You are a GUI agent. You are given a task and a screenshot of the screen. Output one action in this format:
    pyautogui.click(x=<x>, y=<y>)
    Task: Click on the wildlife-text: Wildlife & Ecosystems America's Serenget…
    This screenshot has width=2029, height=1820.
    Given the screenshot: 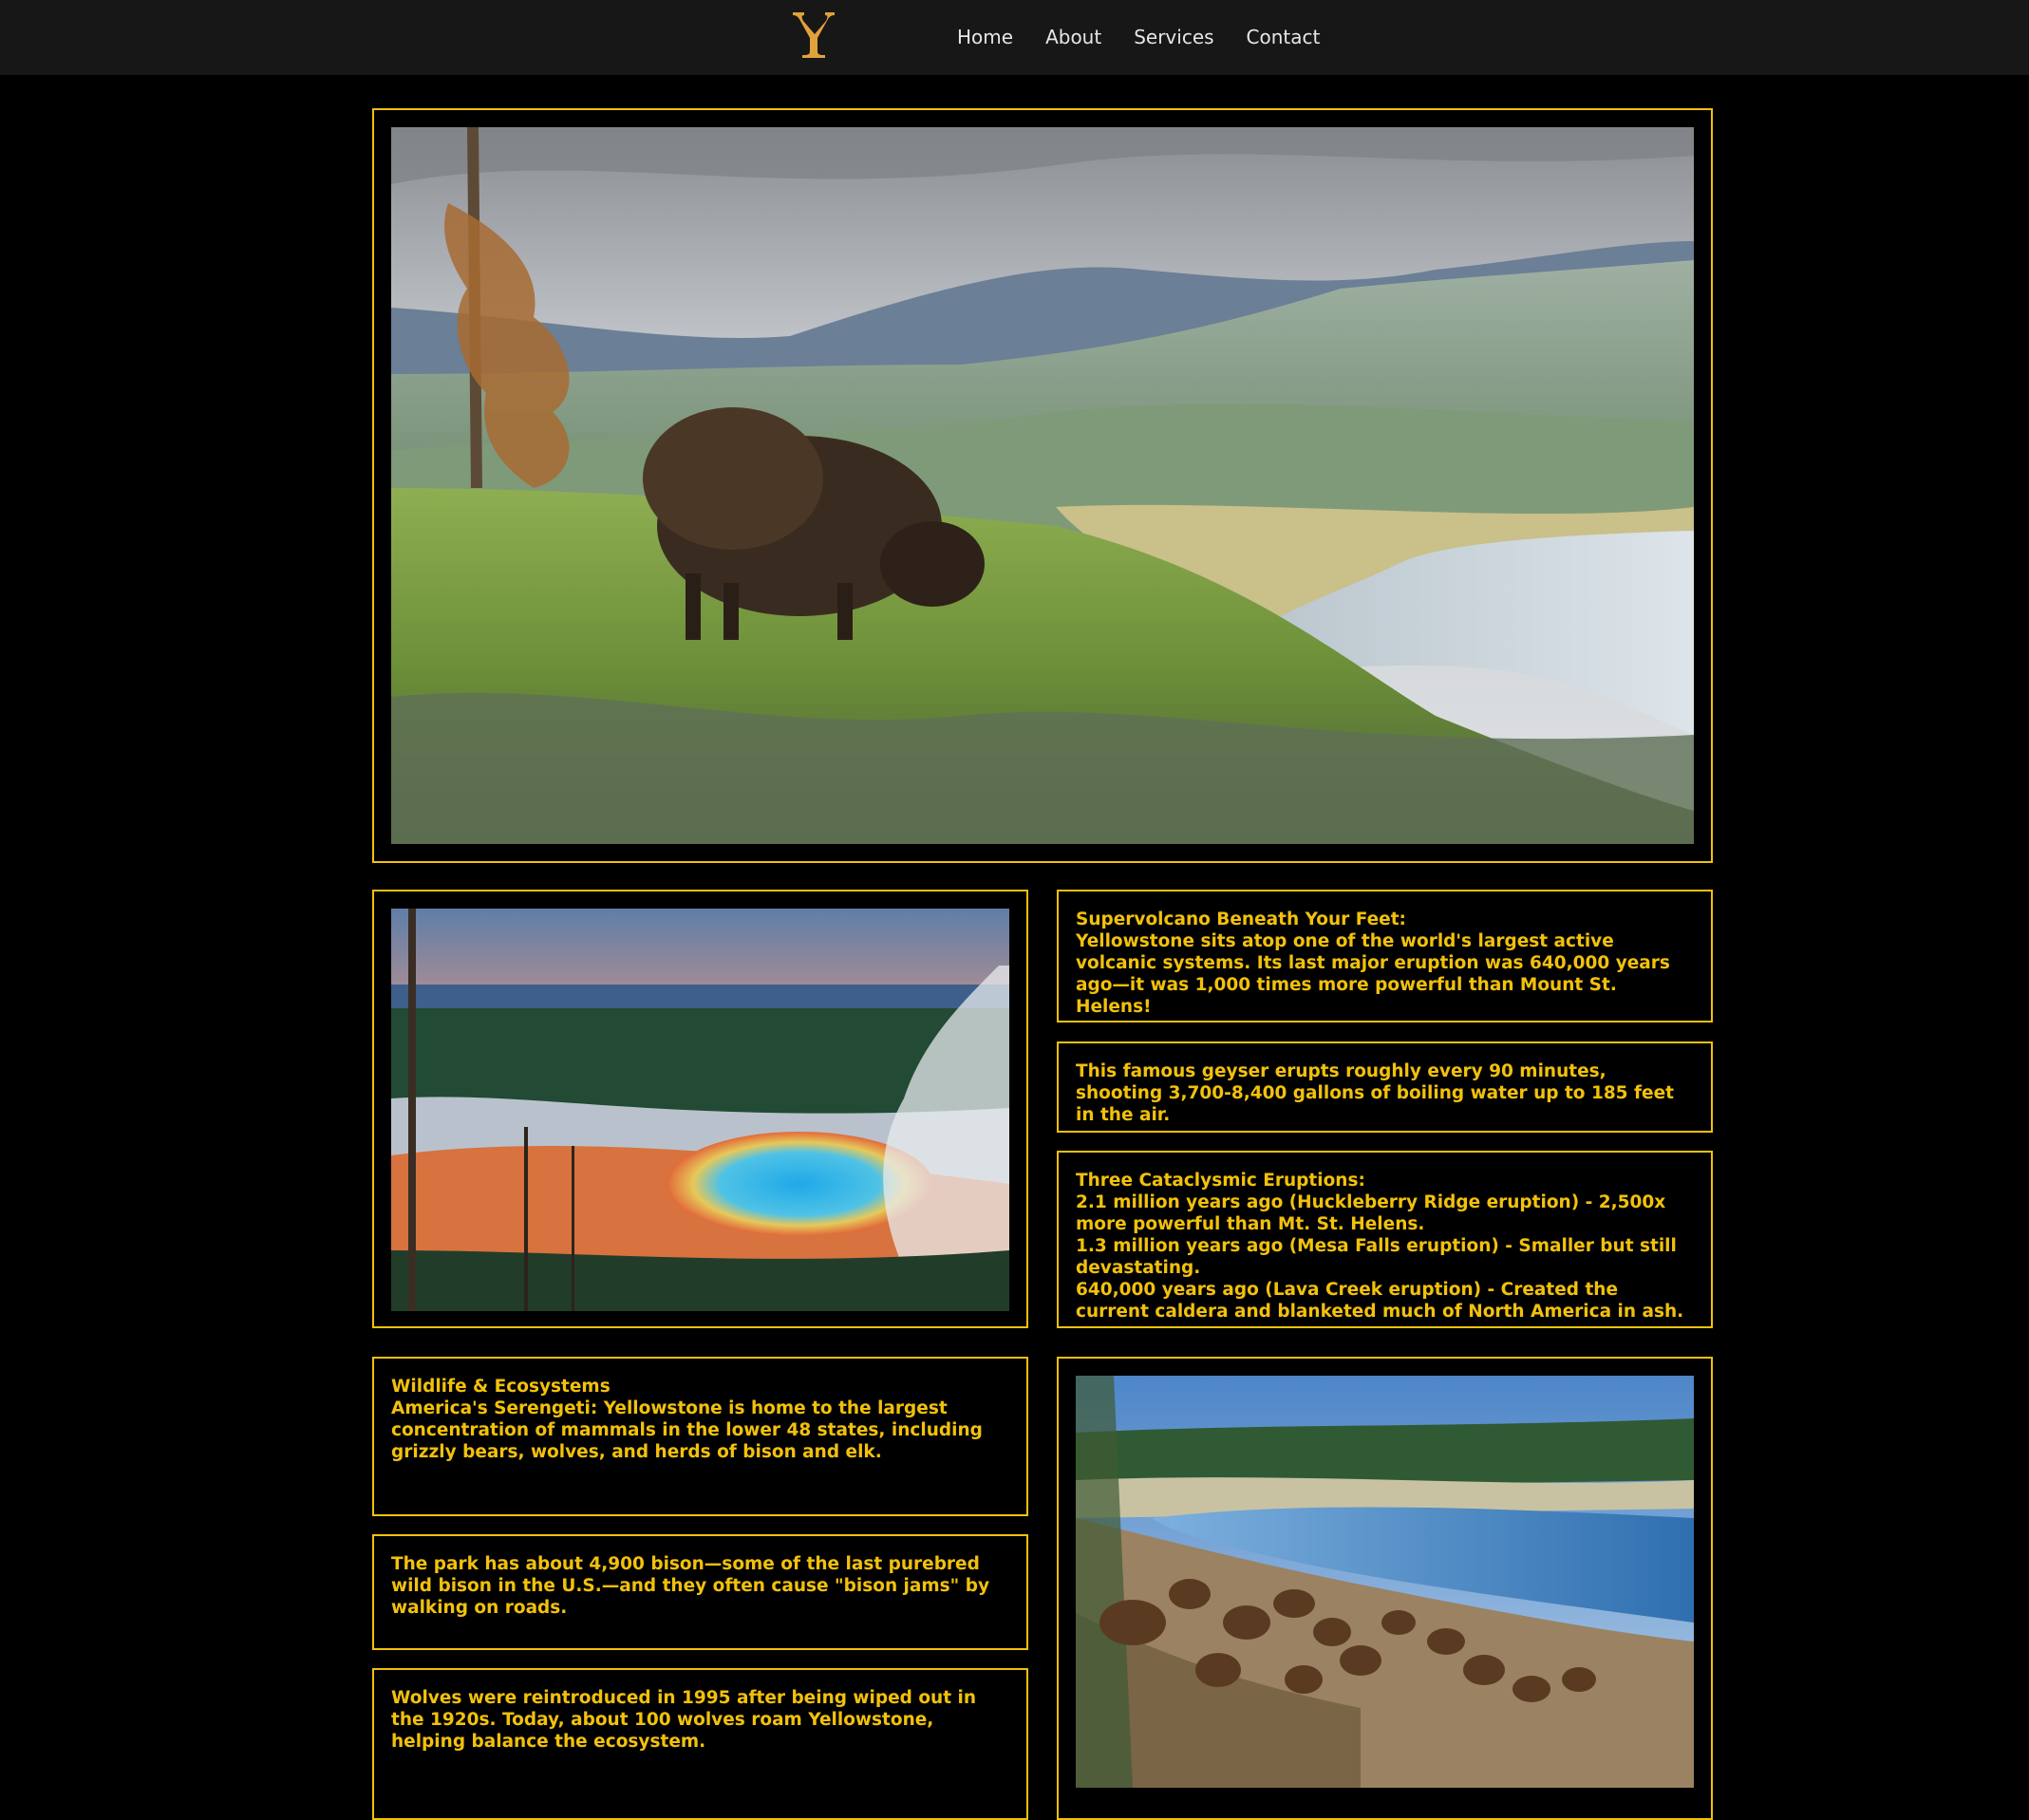 What is the action you would take?
    pyautogui.click(x=701, y=1419)
    